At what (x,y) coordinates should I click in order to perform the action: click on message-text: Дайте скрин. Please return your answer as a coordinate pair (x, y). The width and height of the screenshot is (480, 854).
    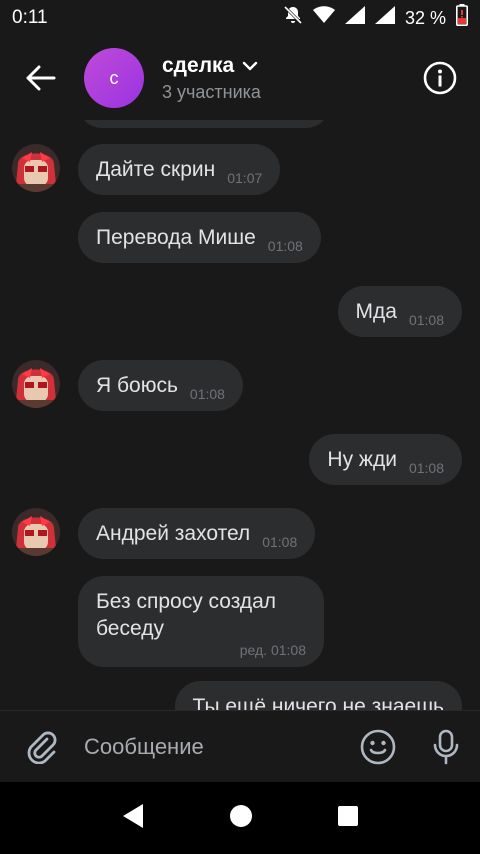
    Looking at the image, I should click on (156, 169).